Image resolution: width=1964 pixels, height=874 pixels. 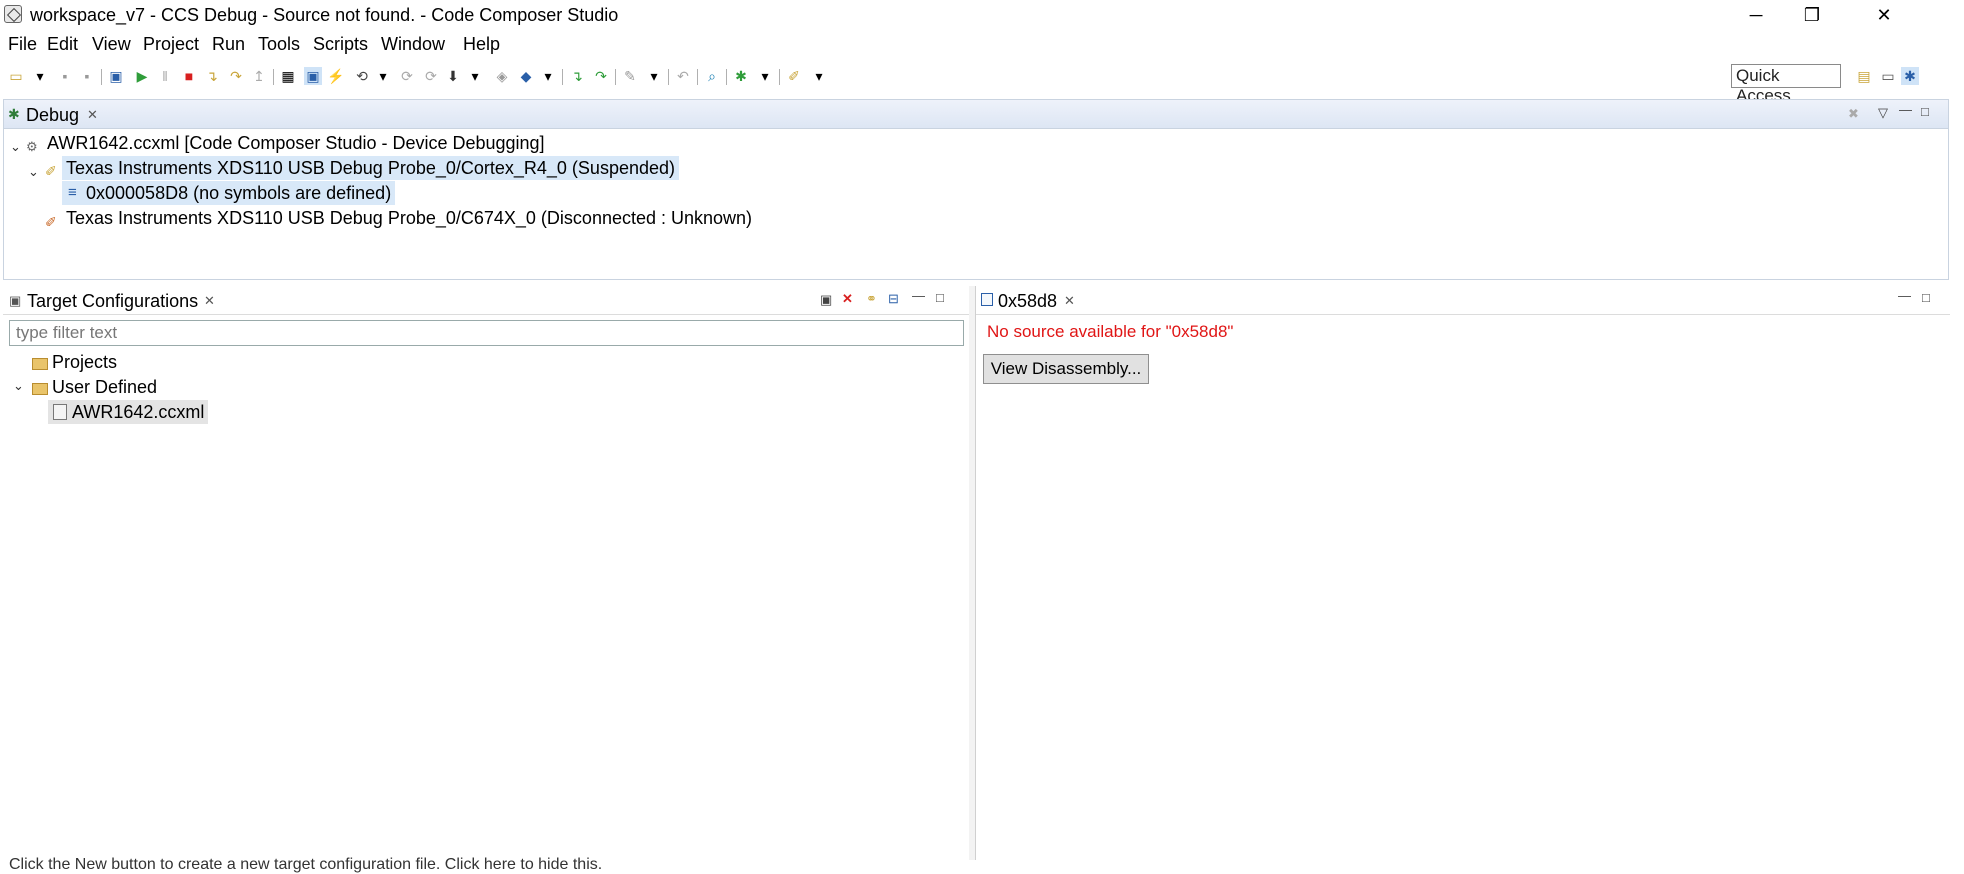 I want to click on terminate-icon: ■, so click(x=189, y=76).